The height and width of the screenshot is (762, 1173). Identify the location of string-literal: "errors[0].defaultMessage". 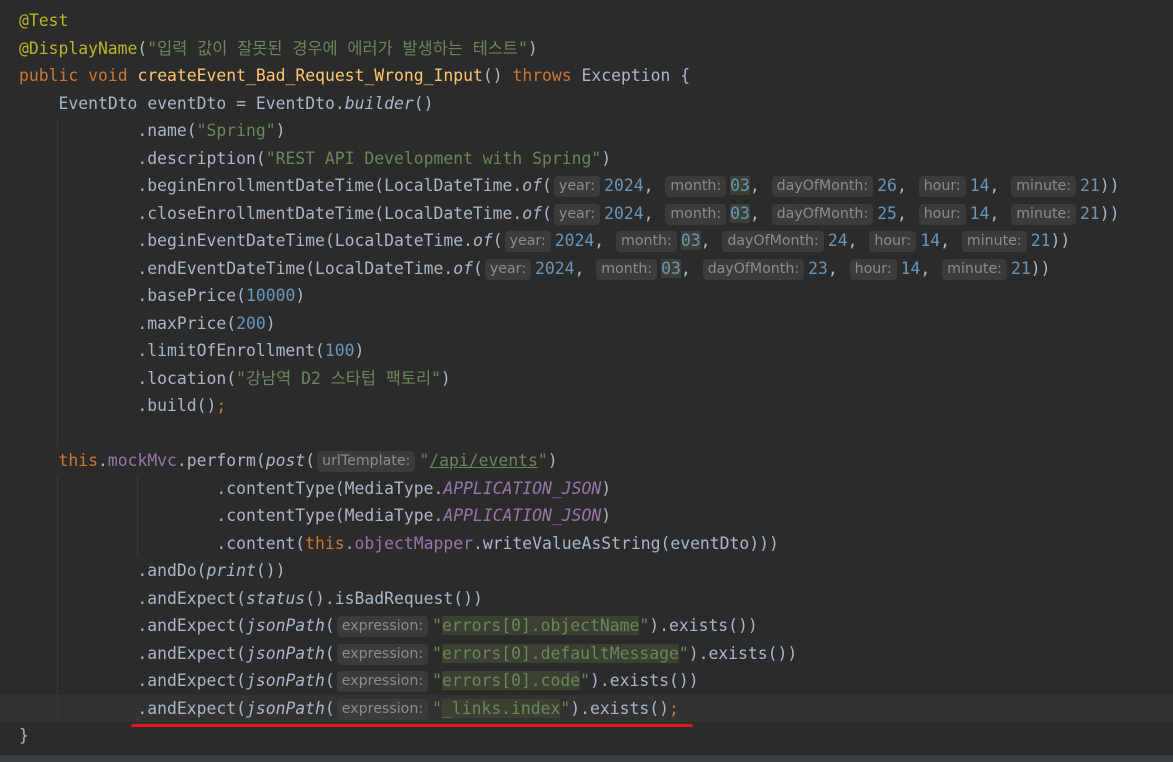
(560, 653).